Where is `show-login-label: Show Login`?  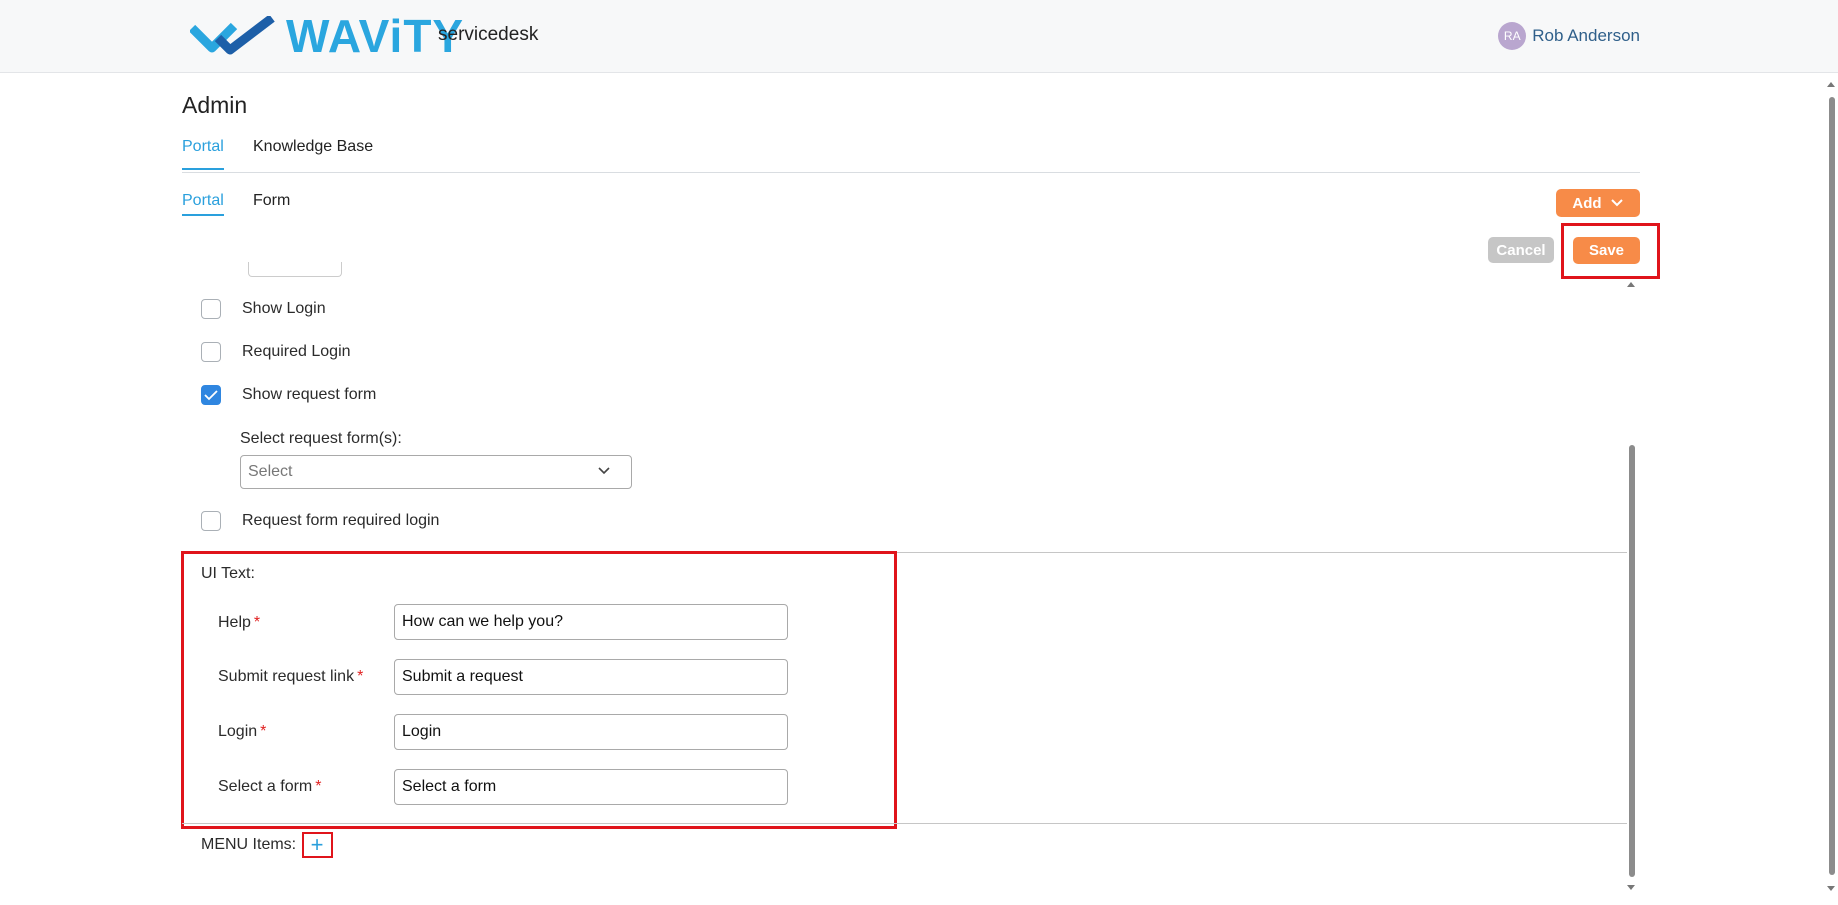 show-login-label: Show Login is located at coordinates (284, 308).